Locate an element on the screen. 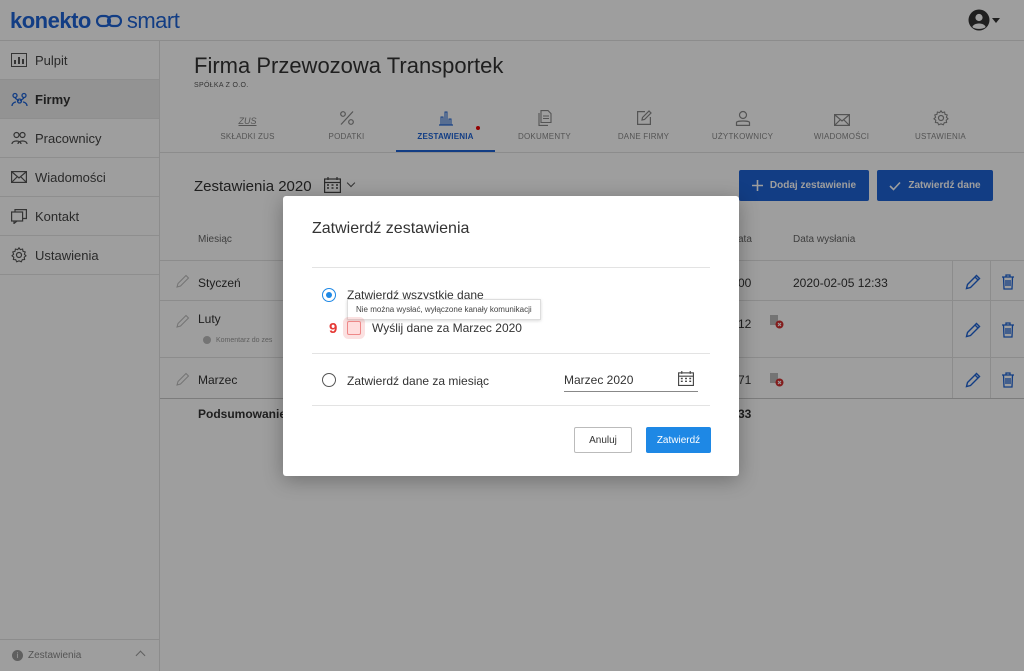 The image size is (1024, 671). send-data-label: Wyślij dane za Marzec 2020 is located at coordinates (447, 328).